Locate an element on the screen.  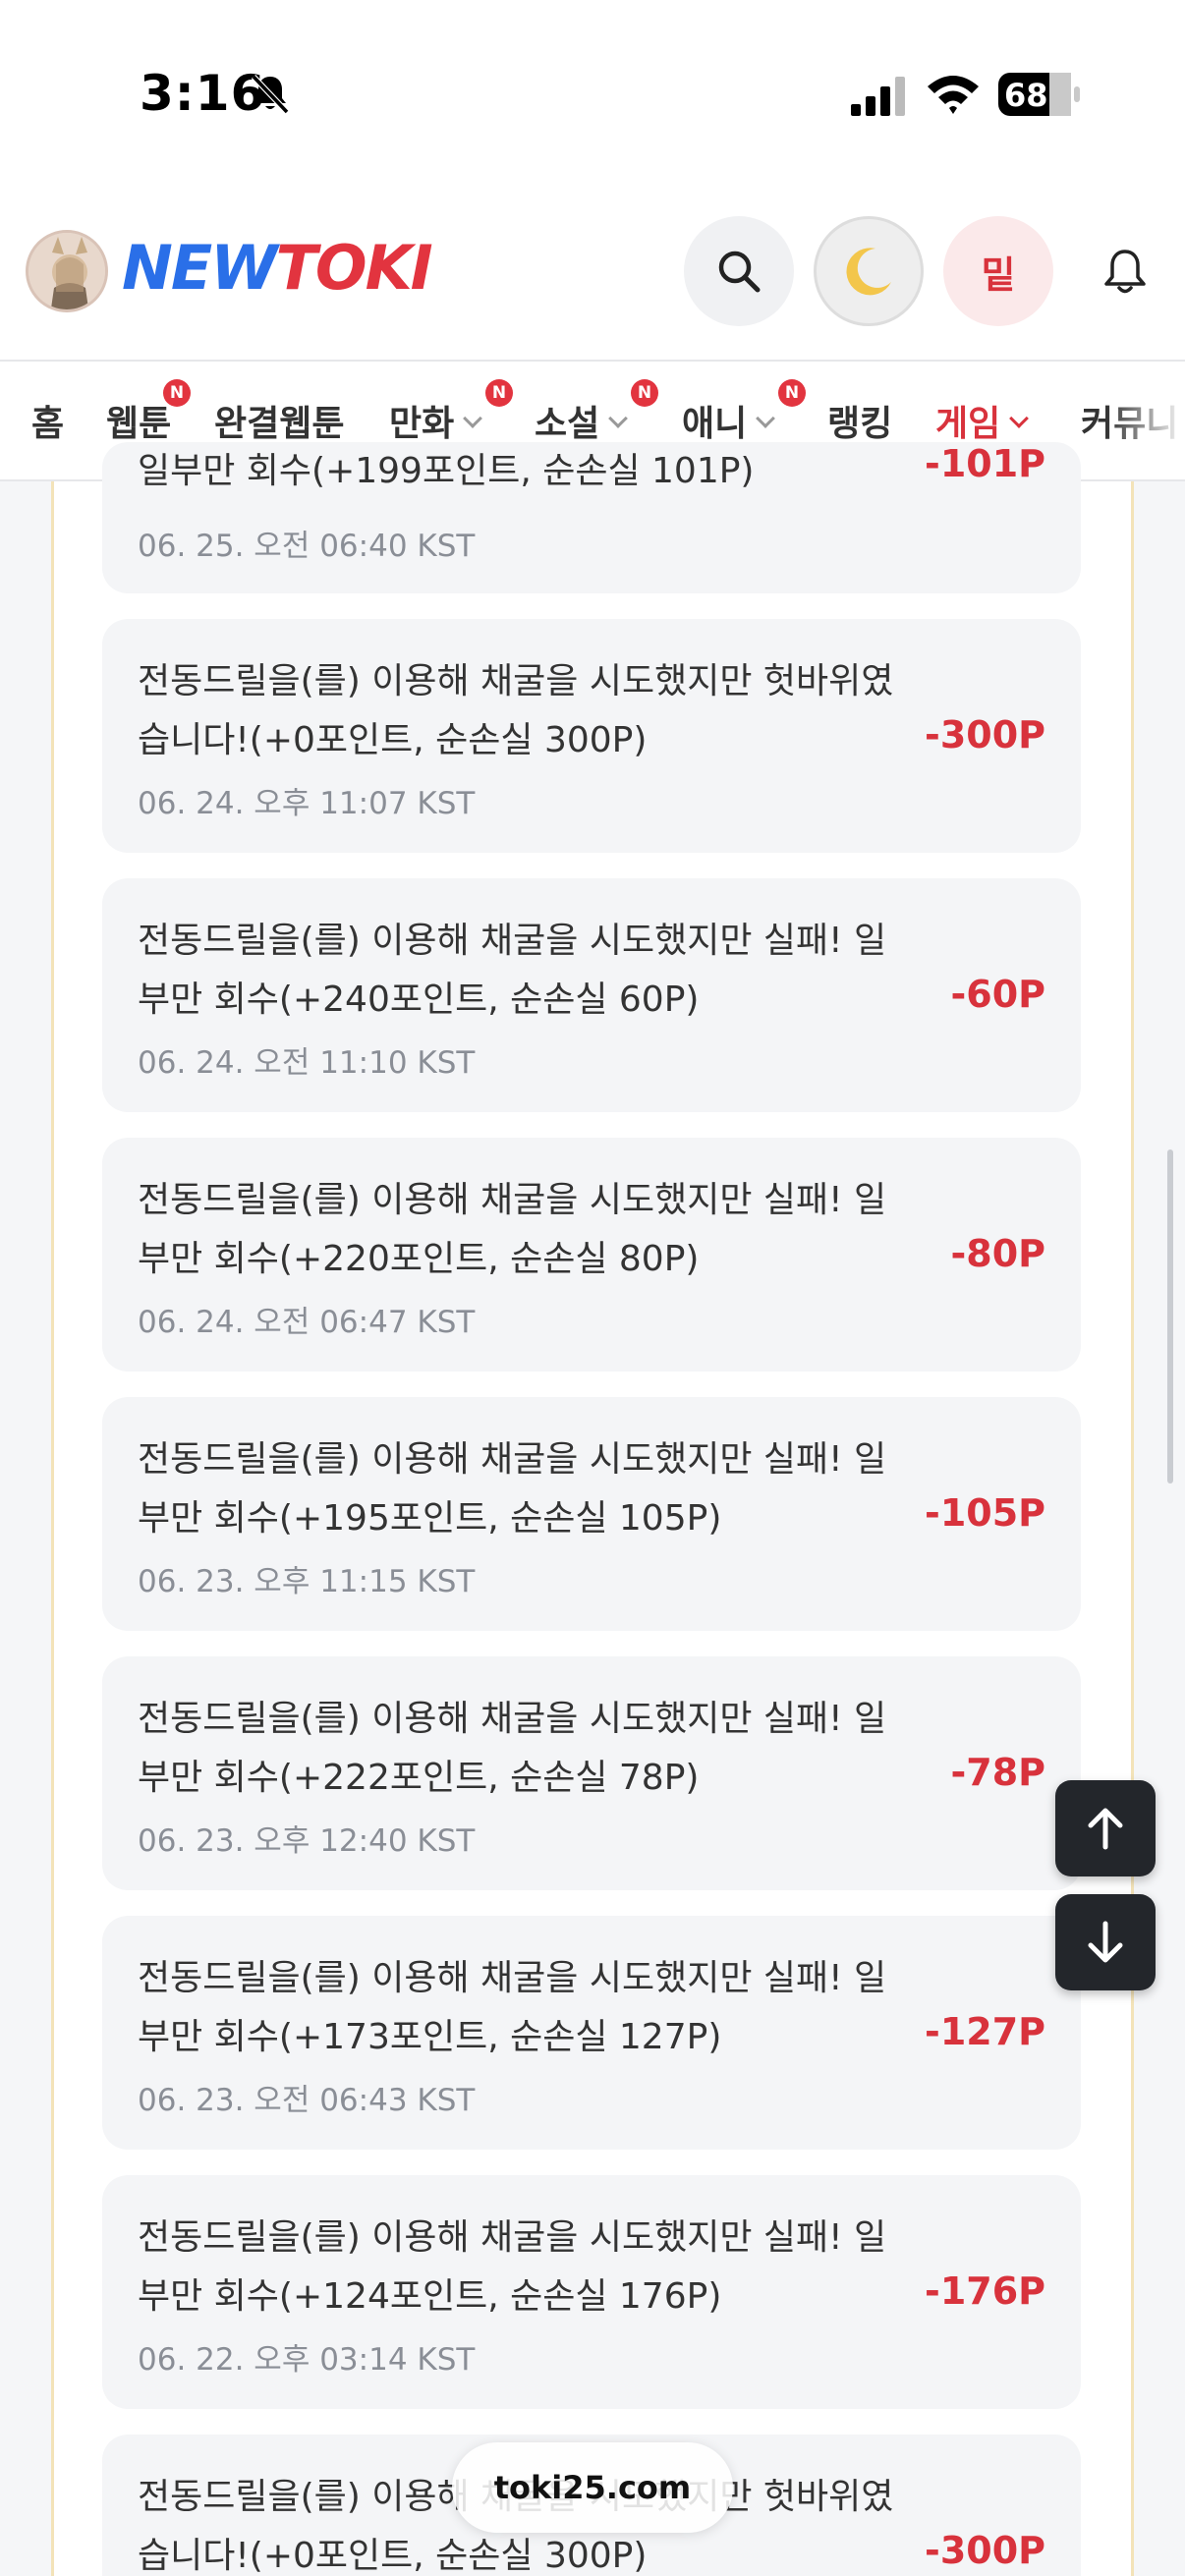
nav-item-anime: 애니 N is located at coordinates (744, 412).